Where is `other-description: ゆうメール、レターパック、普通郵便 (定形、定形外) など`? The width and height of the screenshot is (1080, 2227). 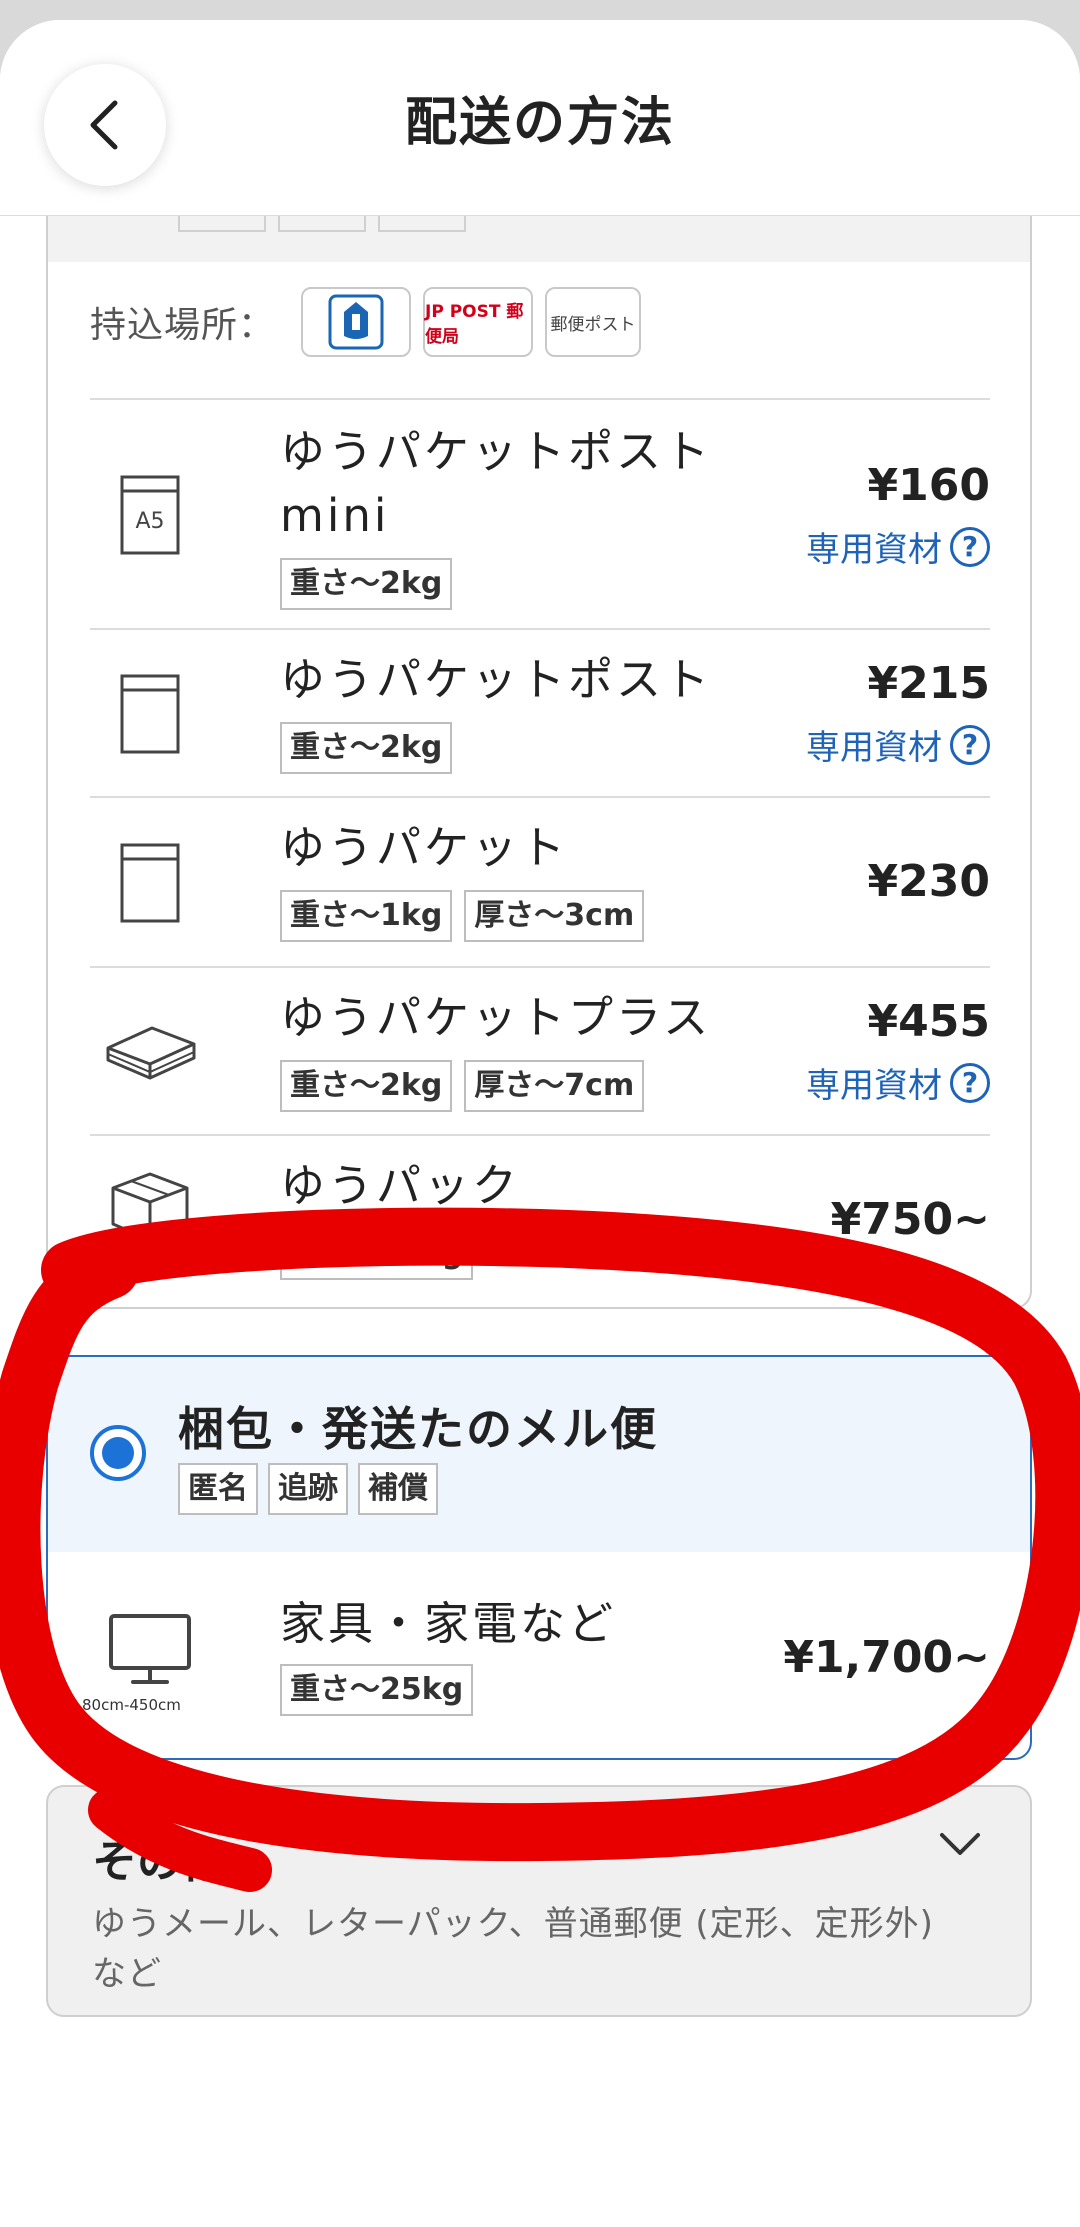 other-description: ゆうメール、レターパック、普通郵便 (定形、定形外) など is located at coordinates (513, 1949).